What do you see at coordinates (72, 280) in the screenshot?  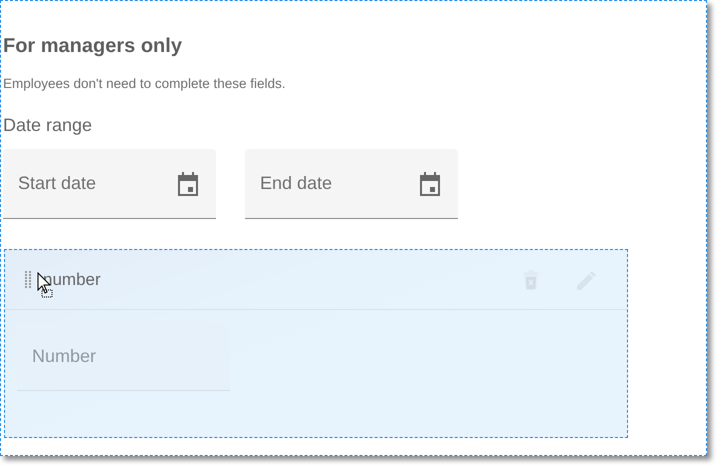 I see `field-title: number` at bounding box center [72, 280].